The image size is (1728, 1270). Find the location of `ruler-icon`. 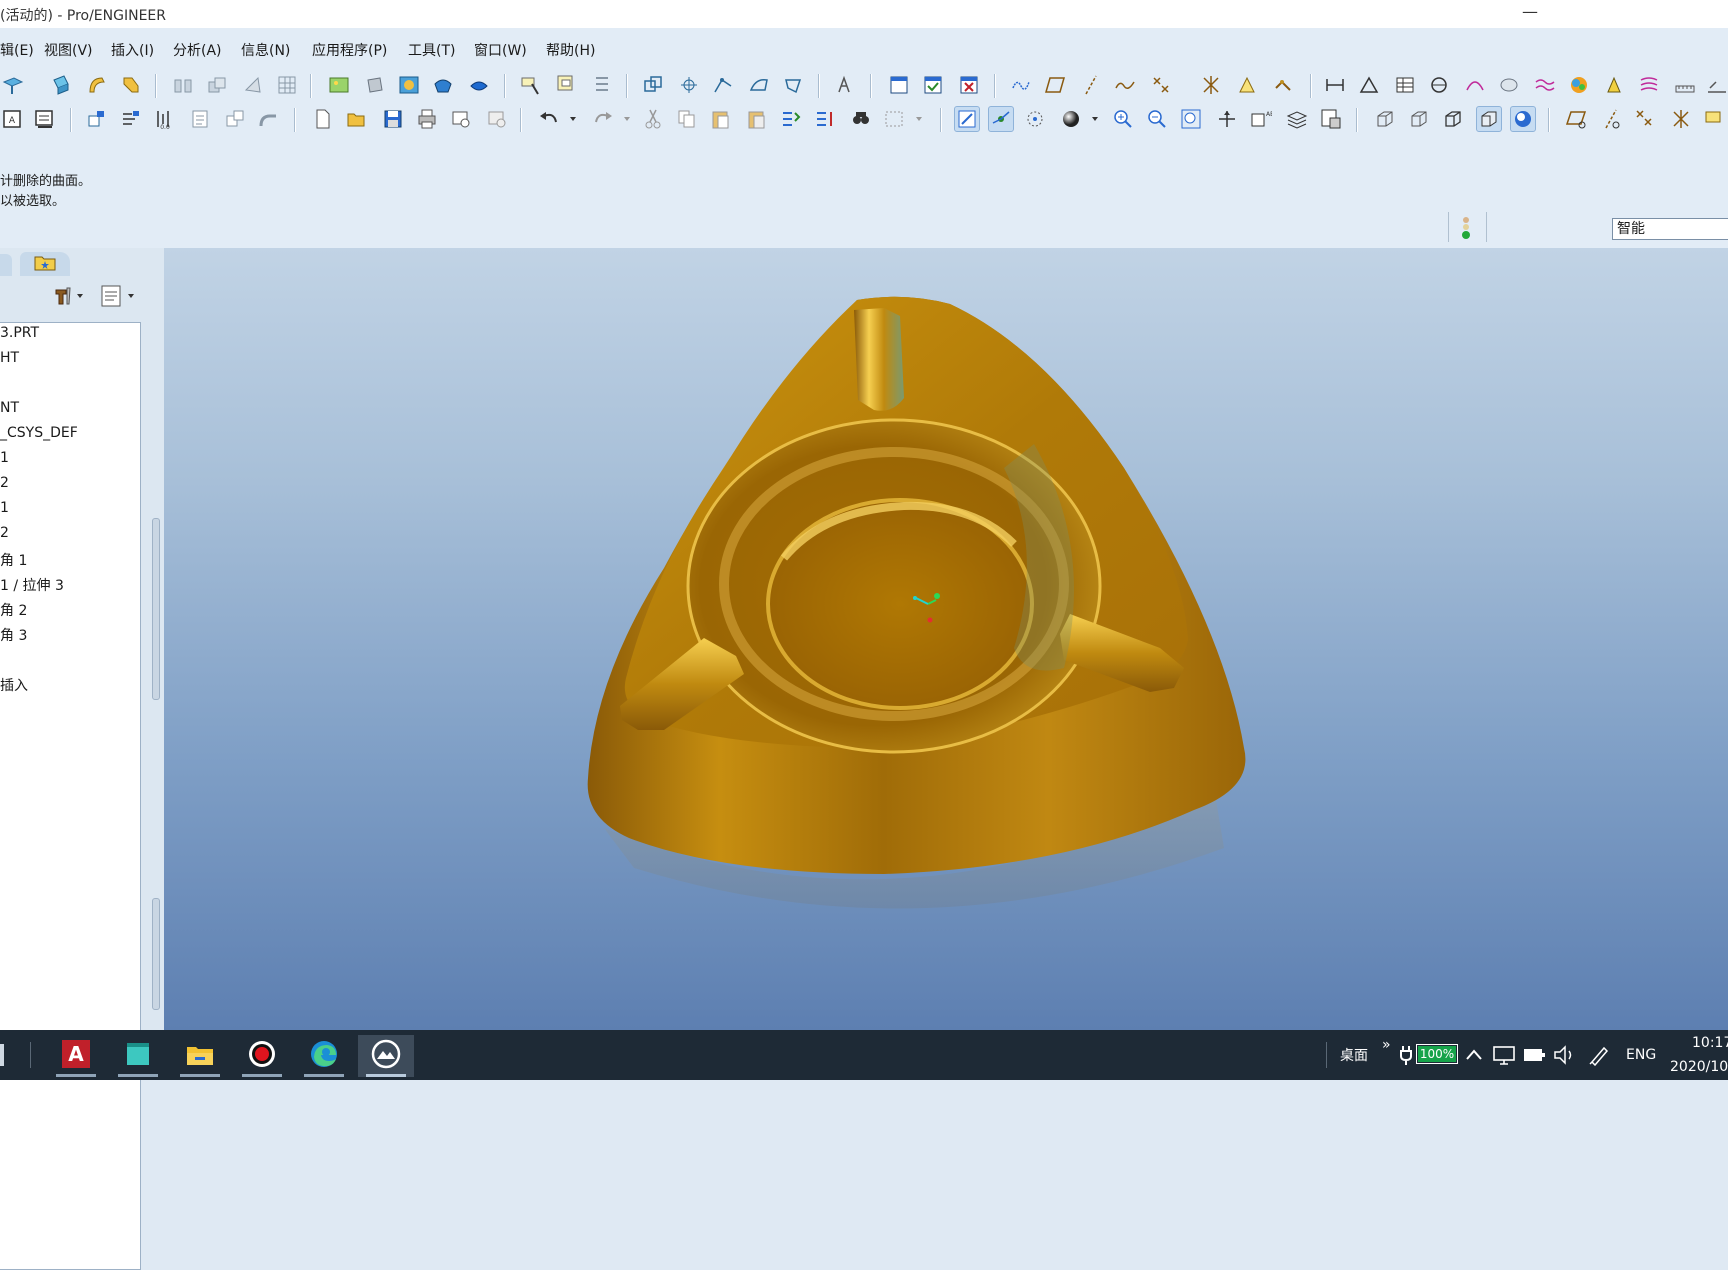

ruler-icon is located at coordinates (1685, 85).